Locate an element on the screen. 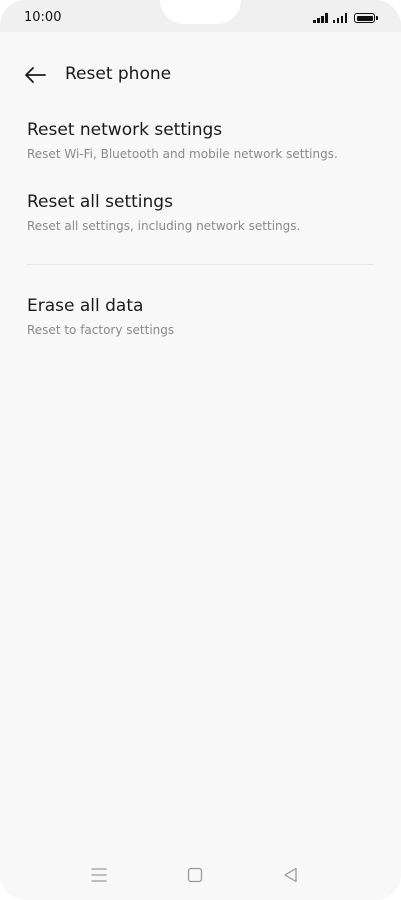 Image resolution: width=401 pixels, height=900 pixels. section-divider is located at coordinates (200, 264).